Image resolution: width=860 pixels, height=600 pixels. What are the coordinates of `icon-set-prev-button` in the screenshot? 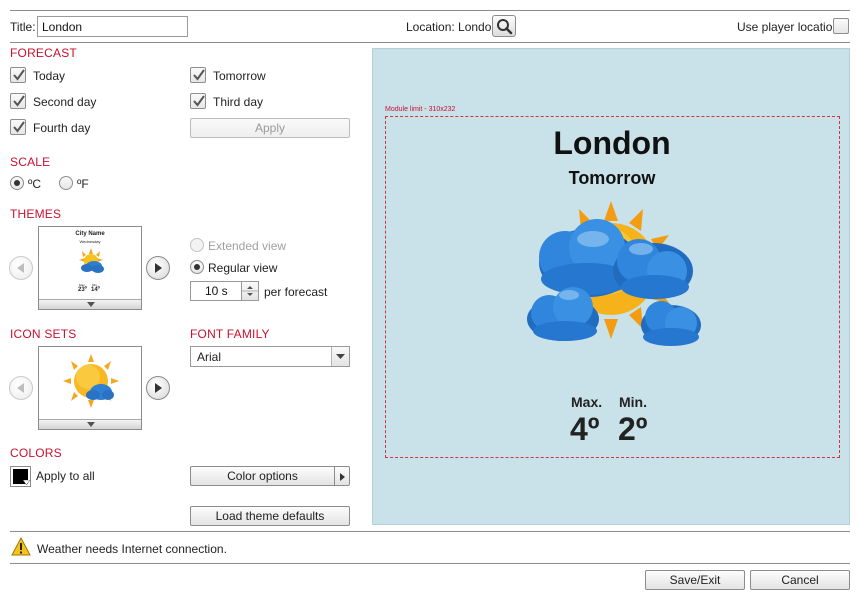 It's located at (21, 388).